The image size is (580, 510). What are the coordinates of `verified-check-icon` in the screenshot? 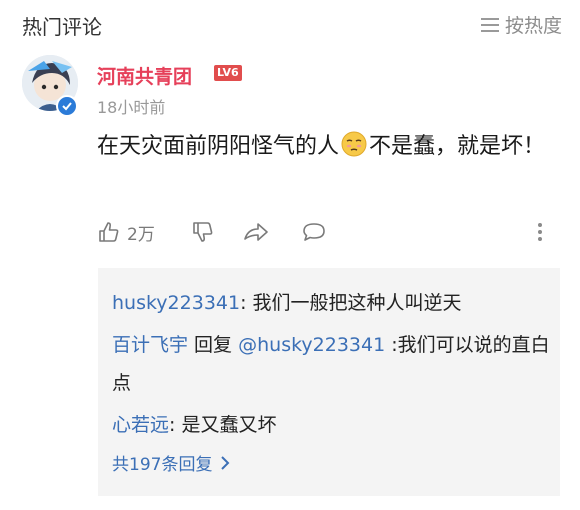 It's located at (67, 106).